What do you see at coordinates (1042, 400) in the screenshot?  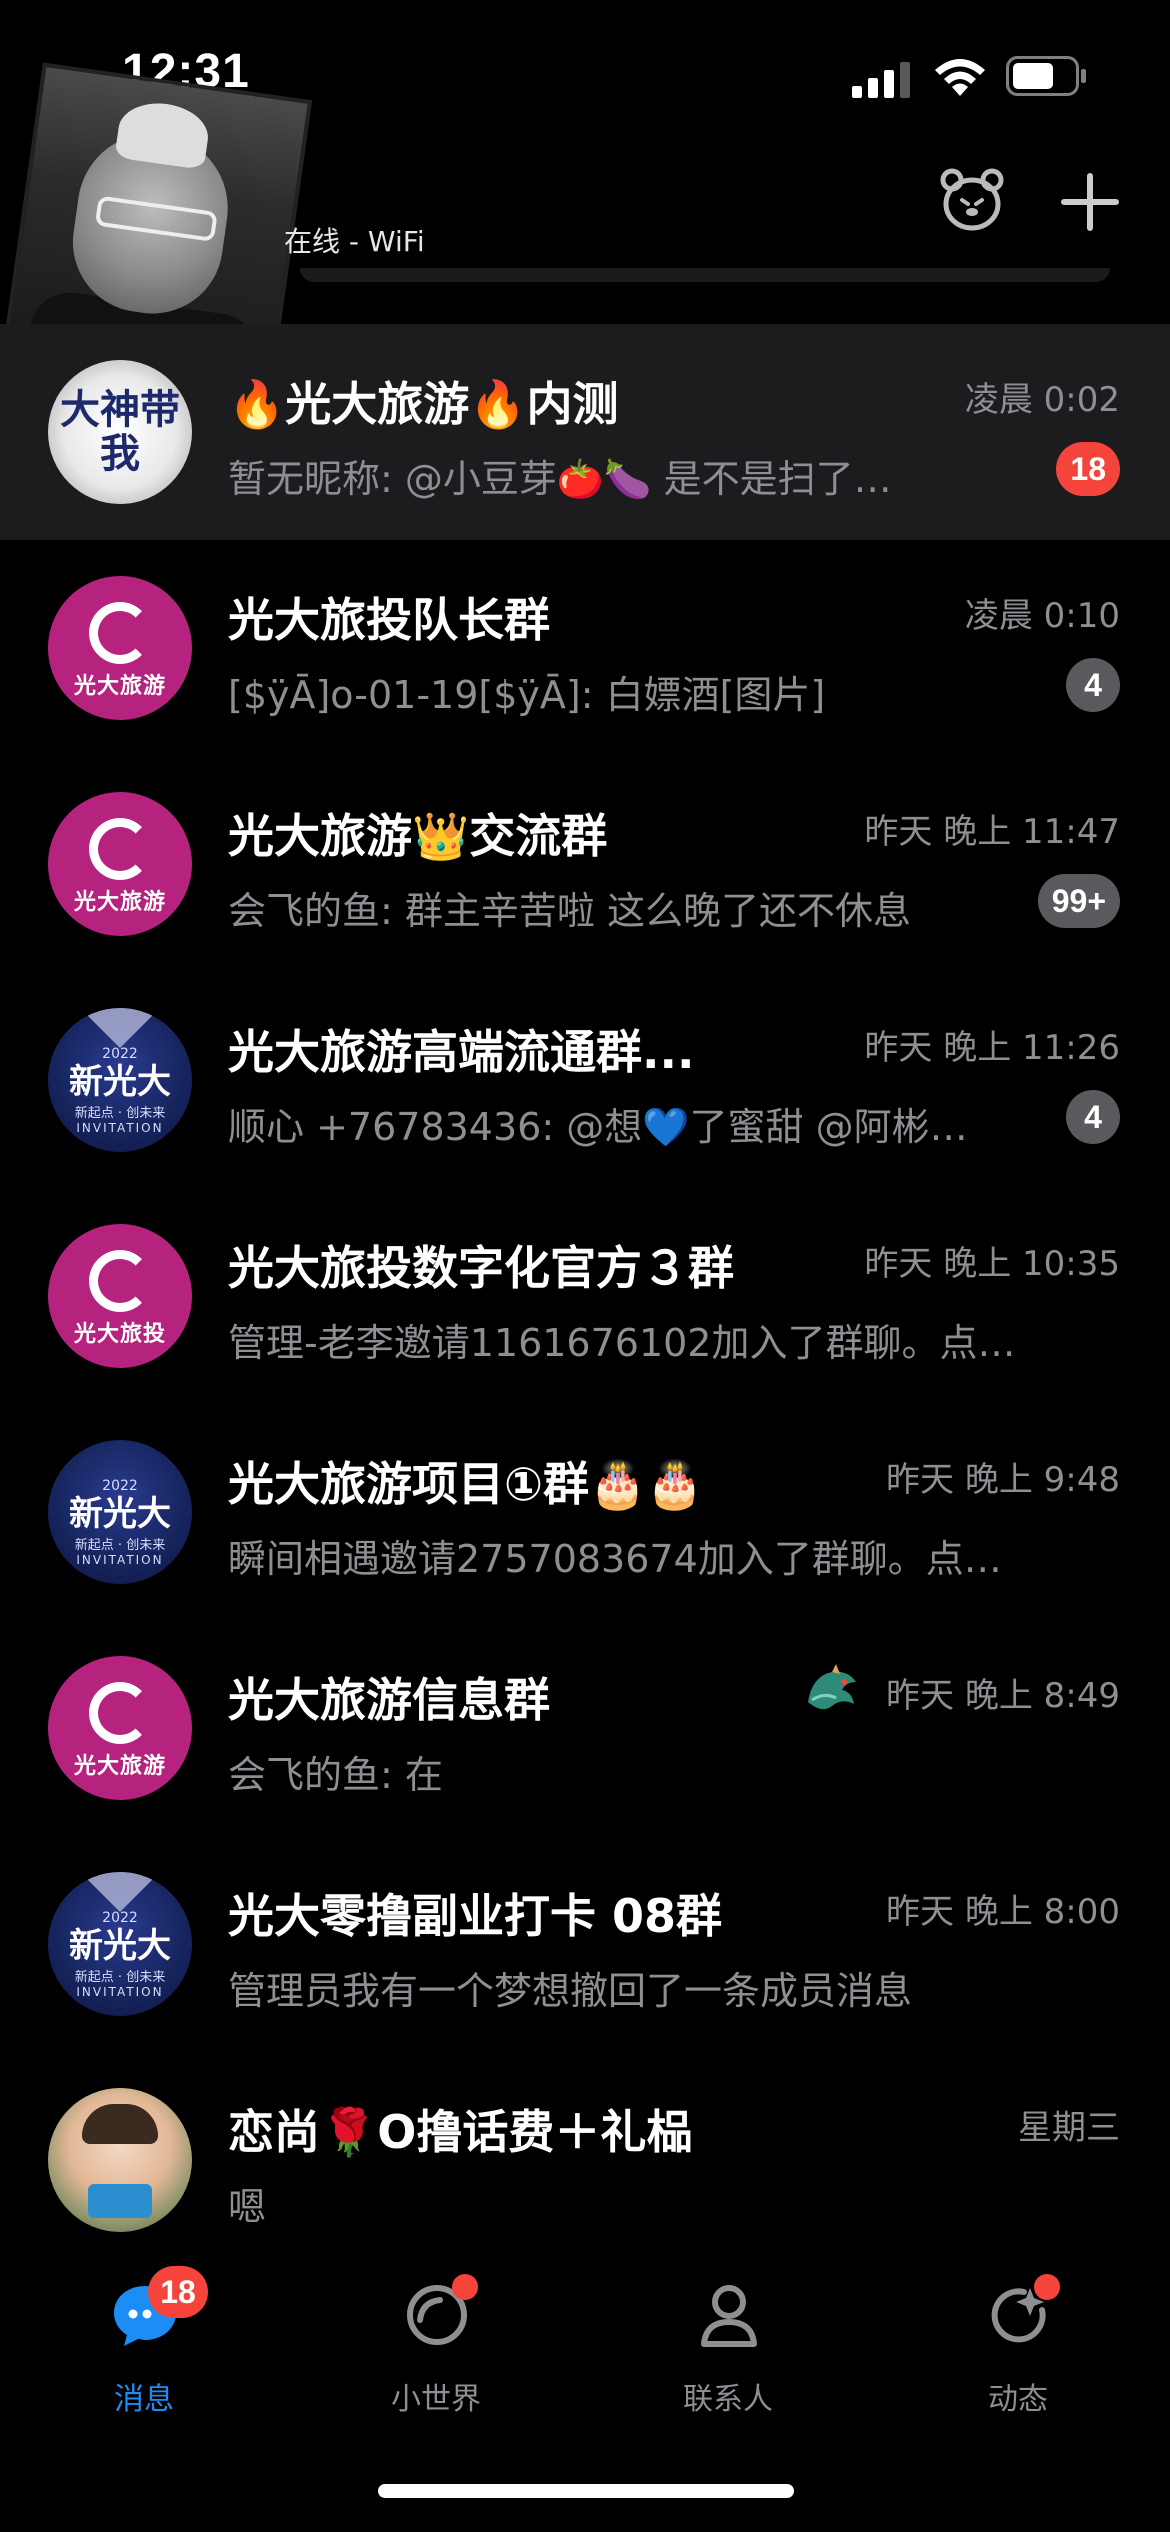 I see `chat-time: 凌晨 0:02` at bounding box center [1042, 400].